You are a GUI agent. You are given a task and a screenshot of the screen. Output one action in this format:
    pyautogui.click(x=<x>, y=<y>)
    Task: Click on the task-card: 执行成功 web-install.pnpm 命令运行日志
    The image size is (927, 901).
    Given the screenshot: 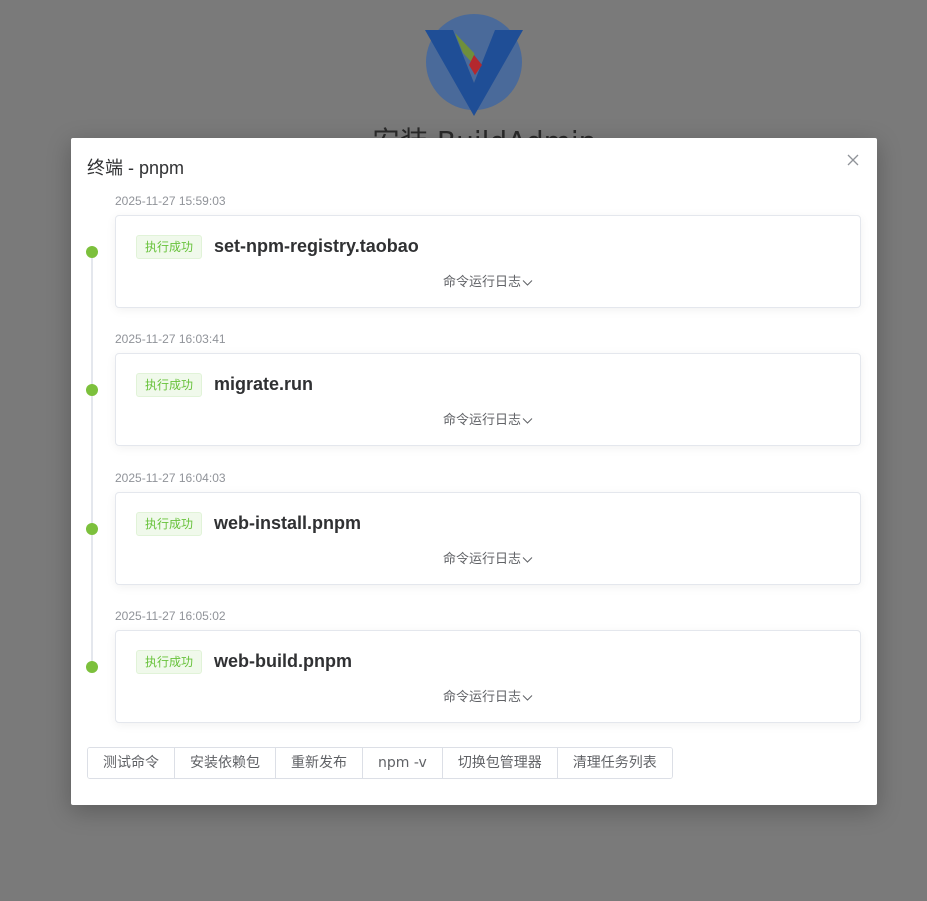 What is the action you would take?
    pyautogui.click(x=488, y=538)
    